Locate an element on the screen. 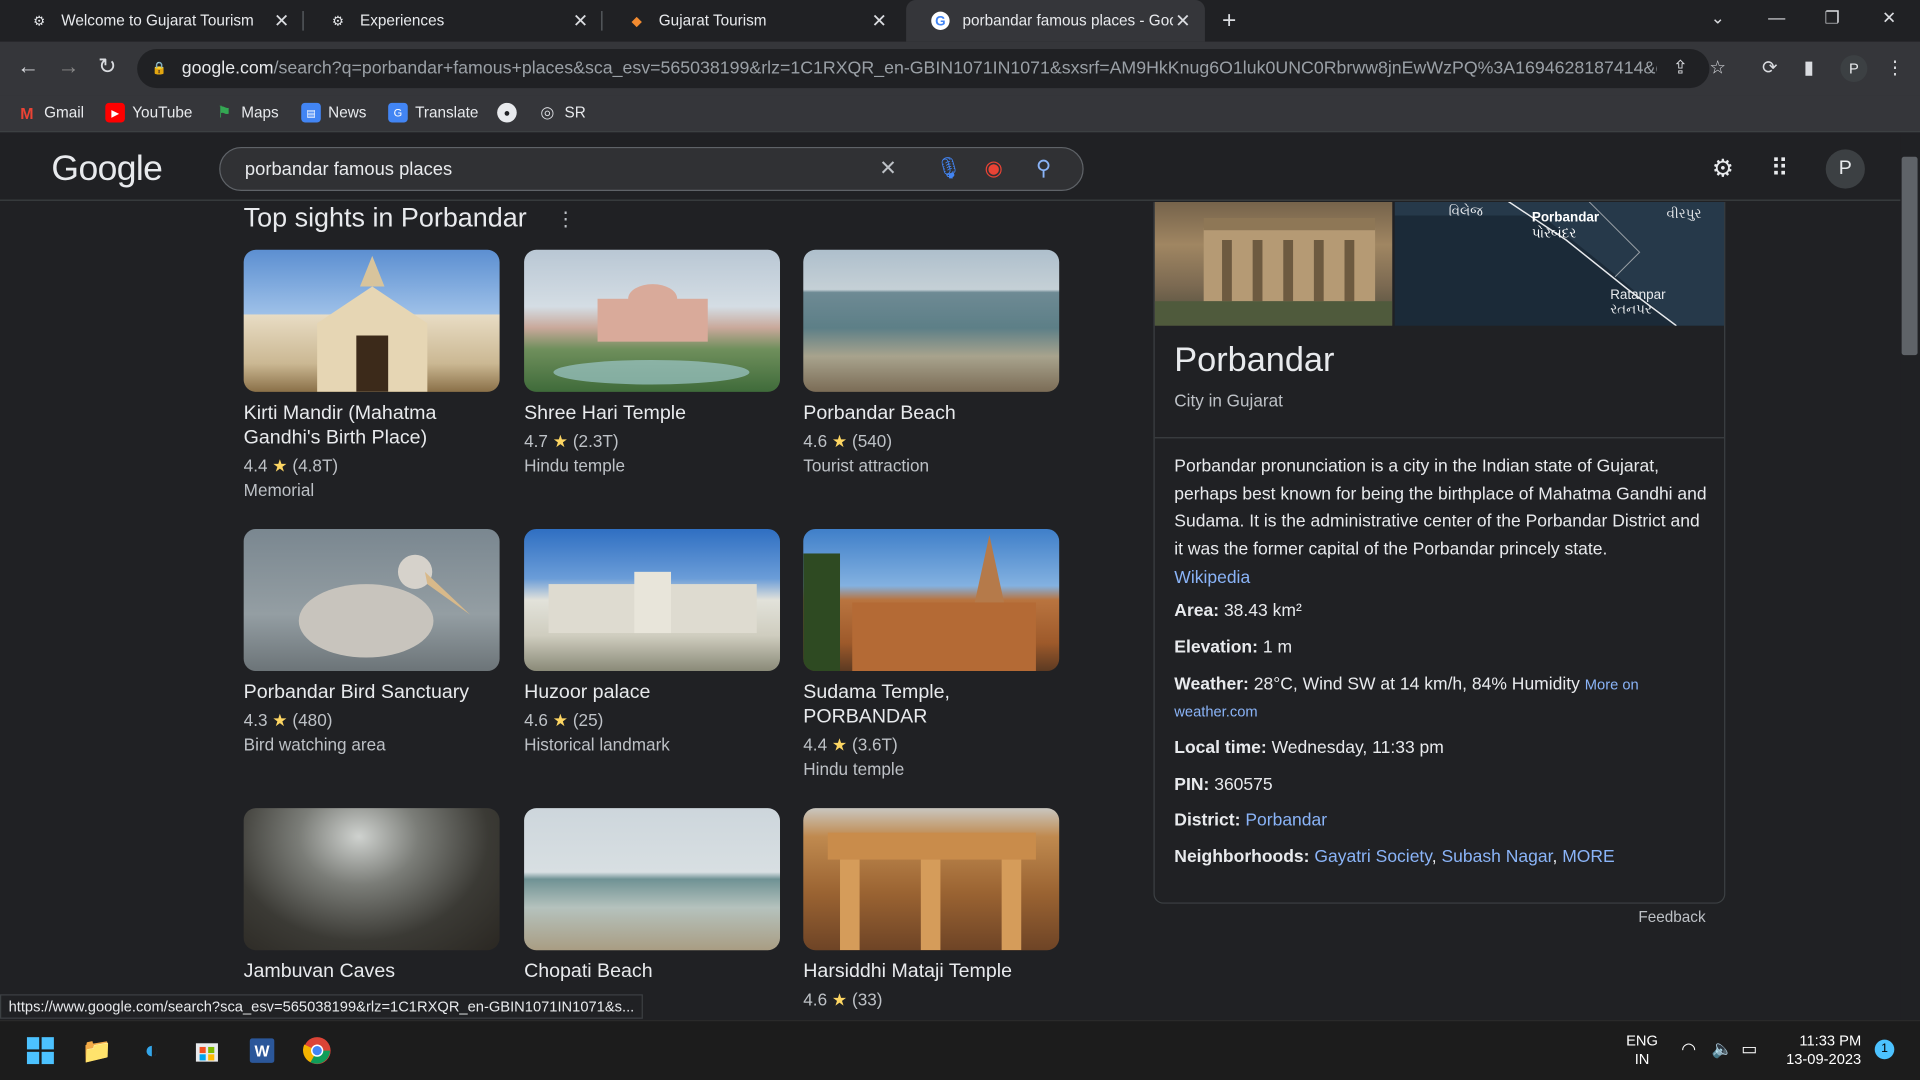 The image size is (1920, 1080). tab-gujarat-tourism: ◆ Gujarat Tourism ✕ is located at coordinates (751, 21).